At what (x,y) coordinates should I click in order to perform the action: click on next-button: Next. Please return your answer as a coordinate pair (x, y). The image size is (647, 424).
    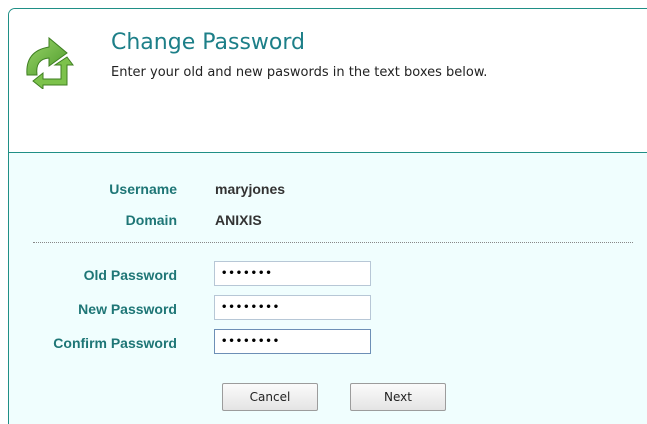
    Looking at the image, I should click on (398, 397).